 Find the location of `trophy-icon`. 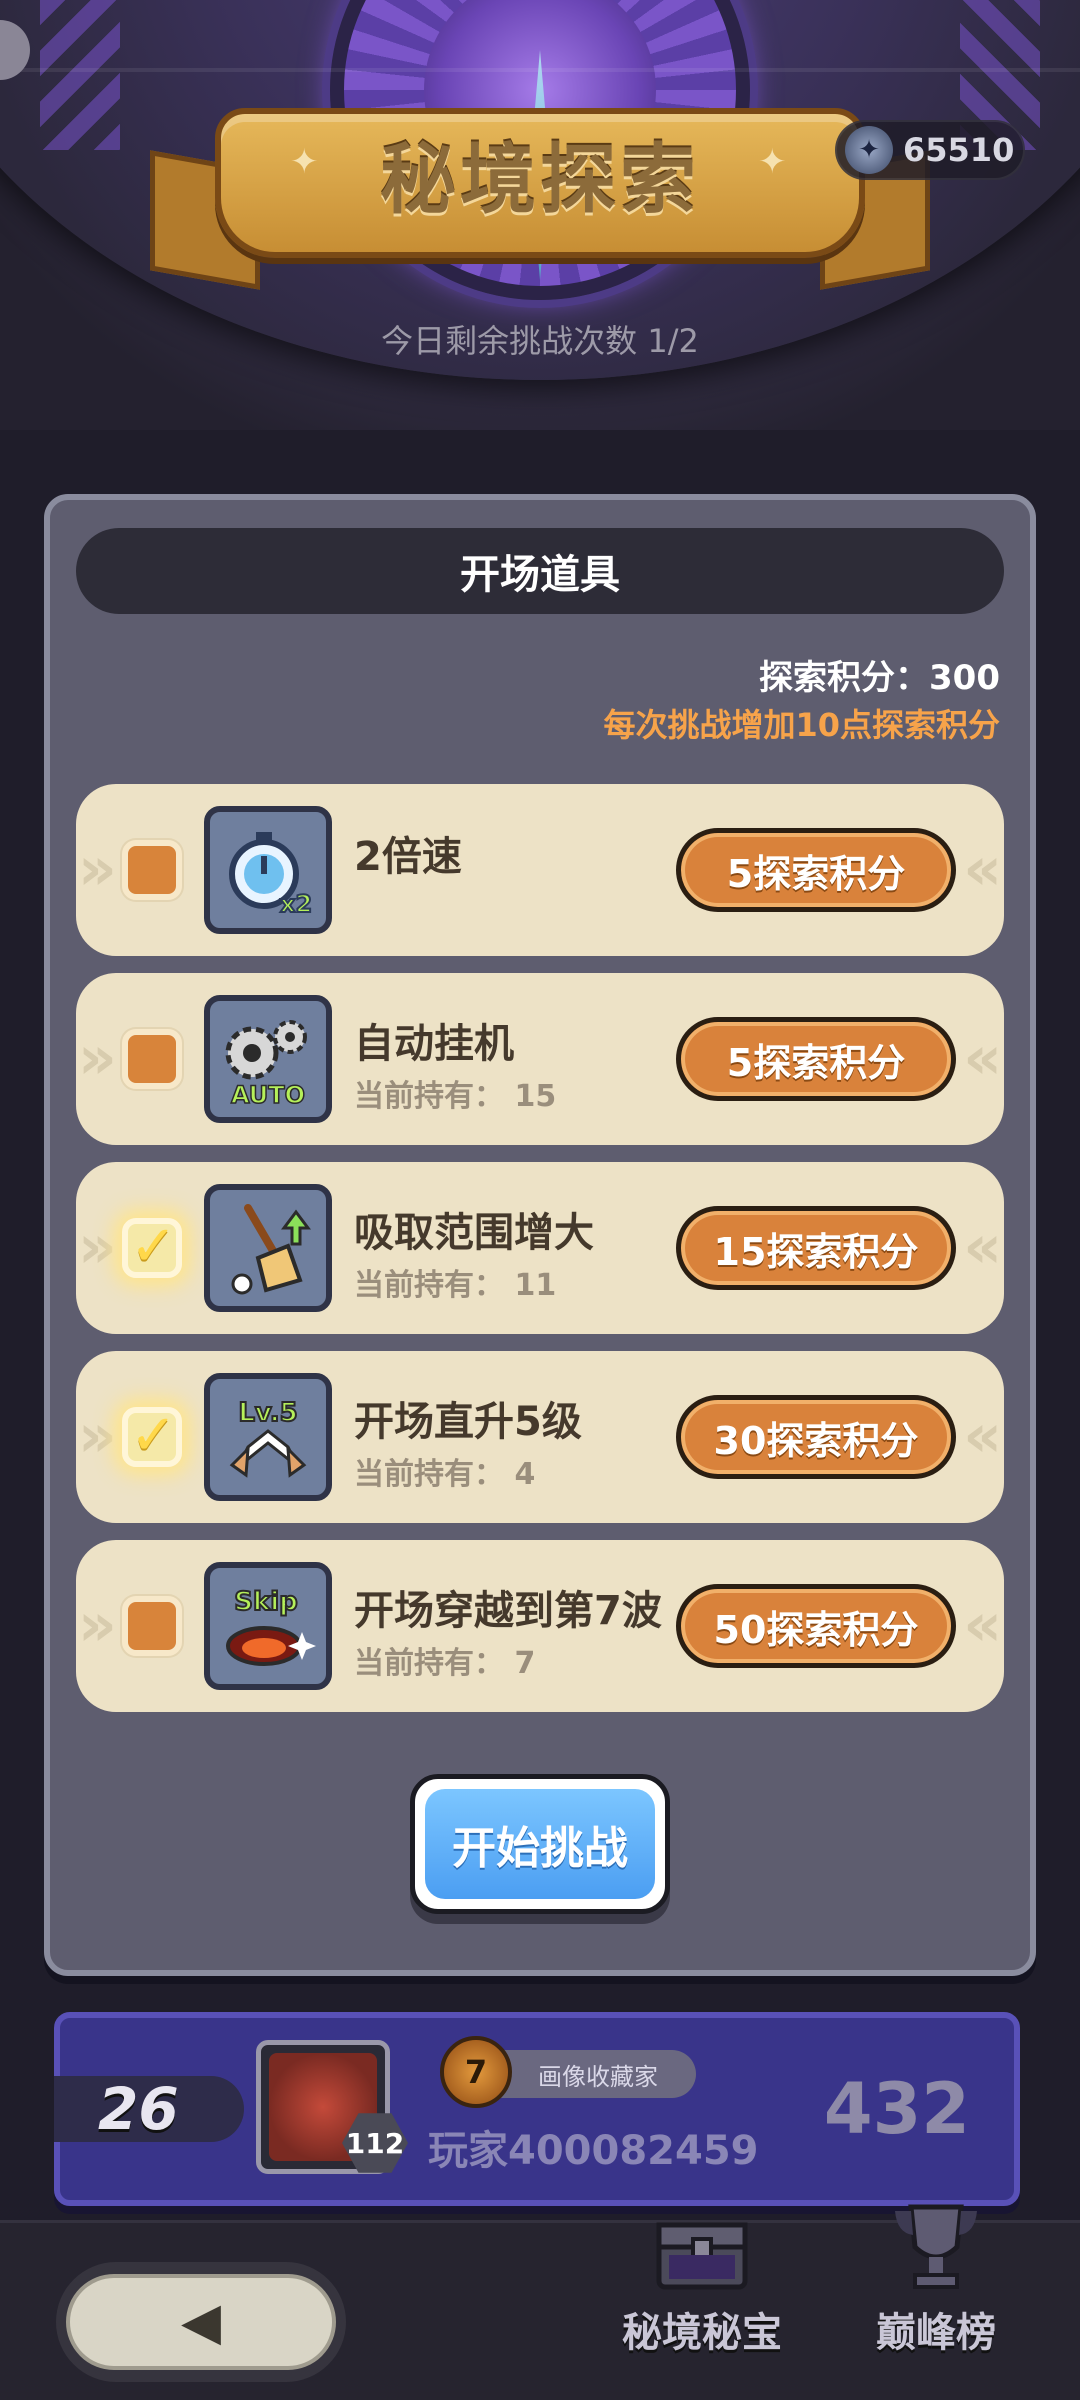

trophy-icon is located at coordinates (936, 2245).